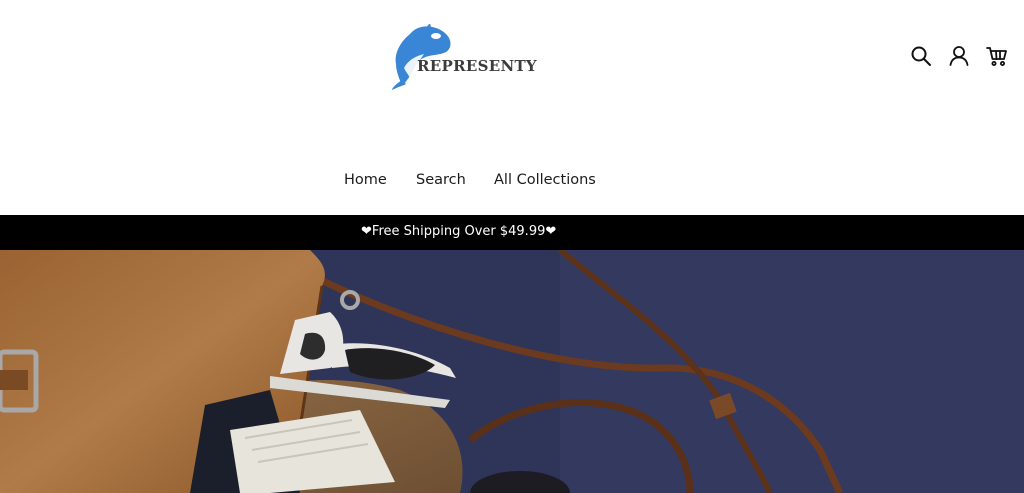  I want to click on nav-item-search: Search, so click(441, 180).